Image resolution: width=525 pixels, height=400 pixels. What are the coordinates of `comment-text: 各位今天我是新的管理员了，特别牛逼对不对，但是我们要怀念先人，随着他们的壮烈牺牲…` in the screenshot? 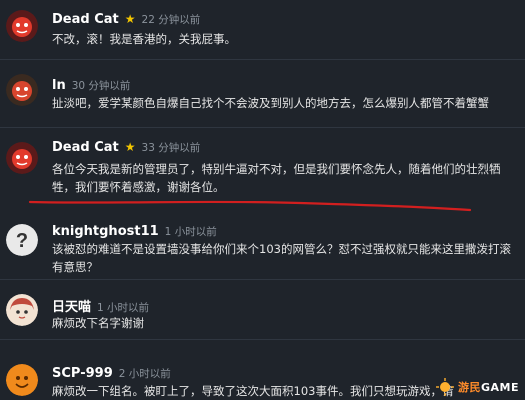 It's located at (276, 178).